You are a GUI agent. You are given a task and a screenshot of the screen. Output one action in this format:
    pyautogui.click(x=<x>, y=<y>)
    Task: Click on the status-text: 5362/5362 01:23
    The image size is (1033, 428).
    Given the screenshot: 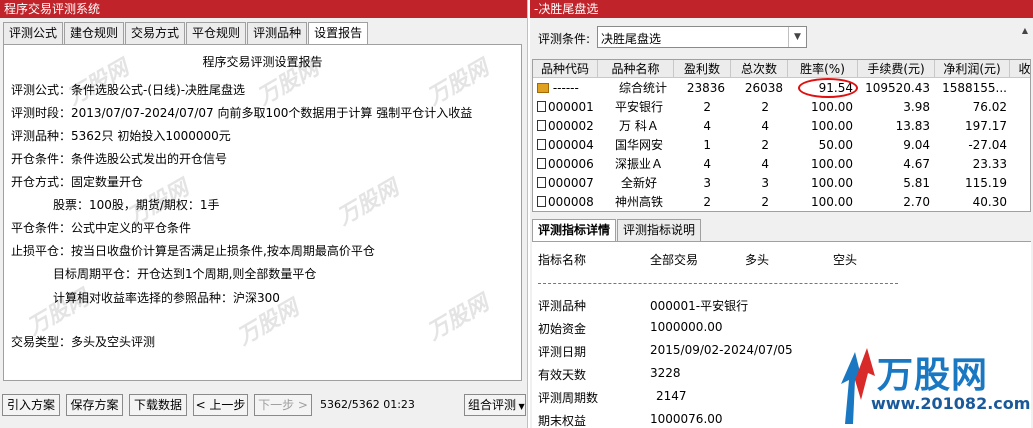 What is the action you would take?
    pyautogui.click(x=367, y=404)
    